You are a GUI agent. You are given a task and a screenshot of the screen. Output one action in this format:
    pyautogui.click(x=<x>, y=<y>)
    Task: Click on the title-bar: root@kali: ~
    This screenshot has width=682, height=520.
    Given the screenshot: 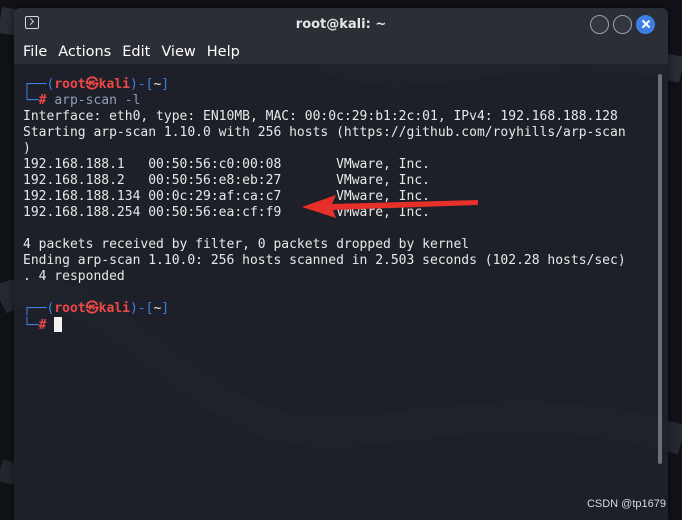 What is the action you would take?
    pyautogui.click(x=341, y=24)
    